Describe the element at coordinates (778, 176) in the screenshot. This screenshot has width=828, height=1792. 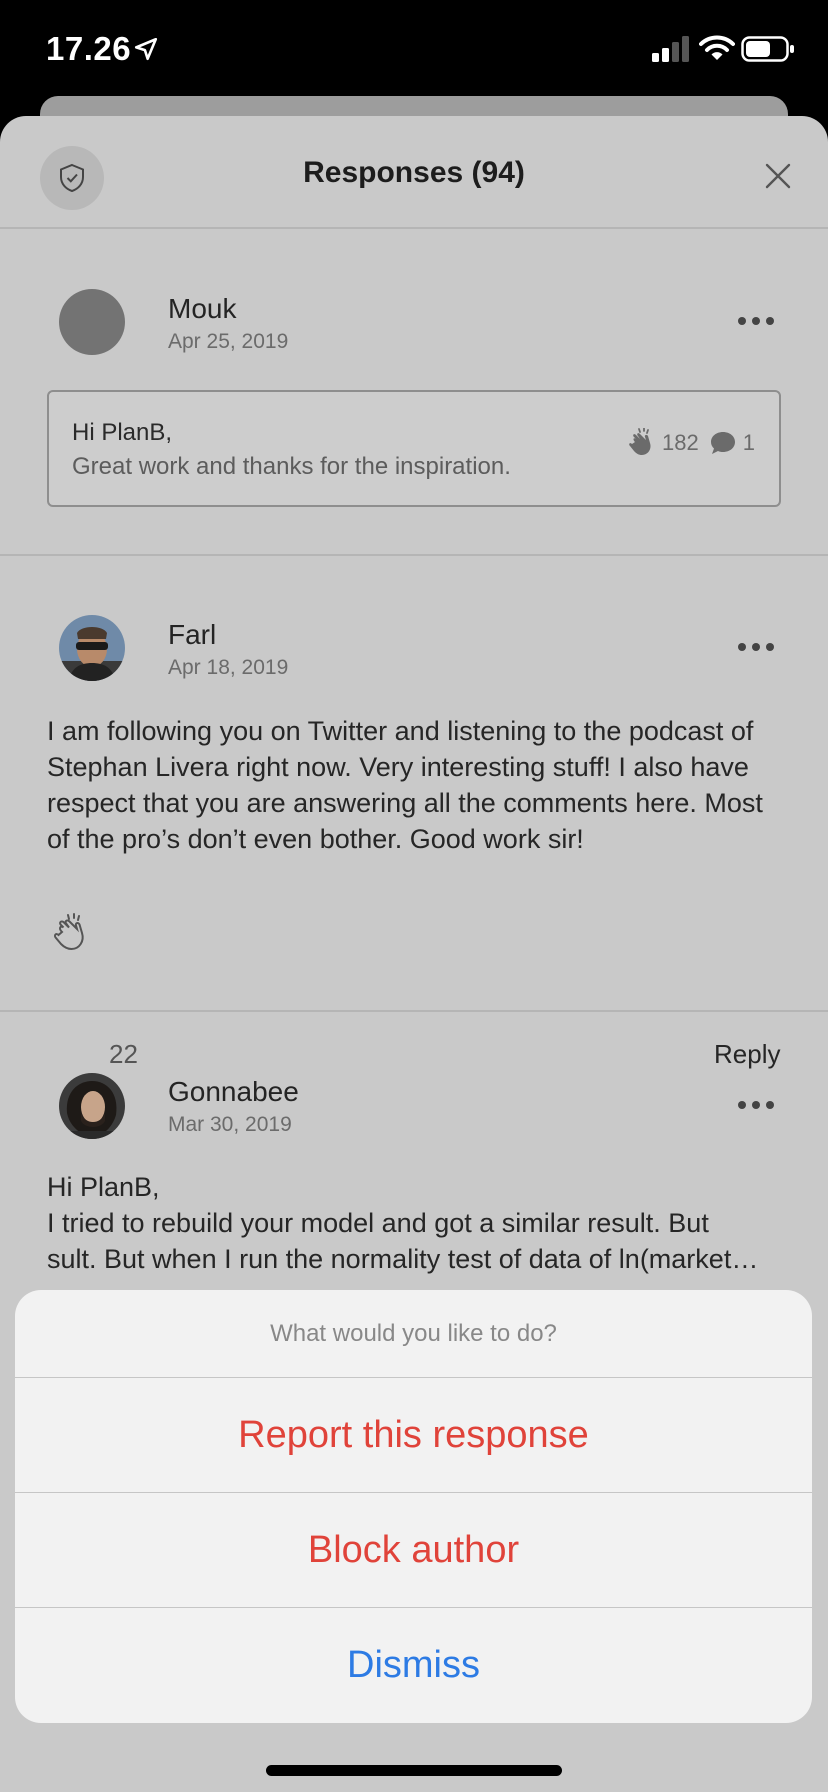
I see `close-icon` at that location.